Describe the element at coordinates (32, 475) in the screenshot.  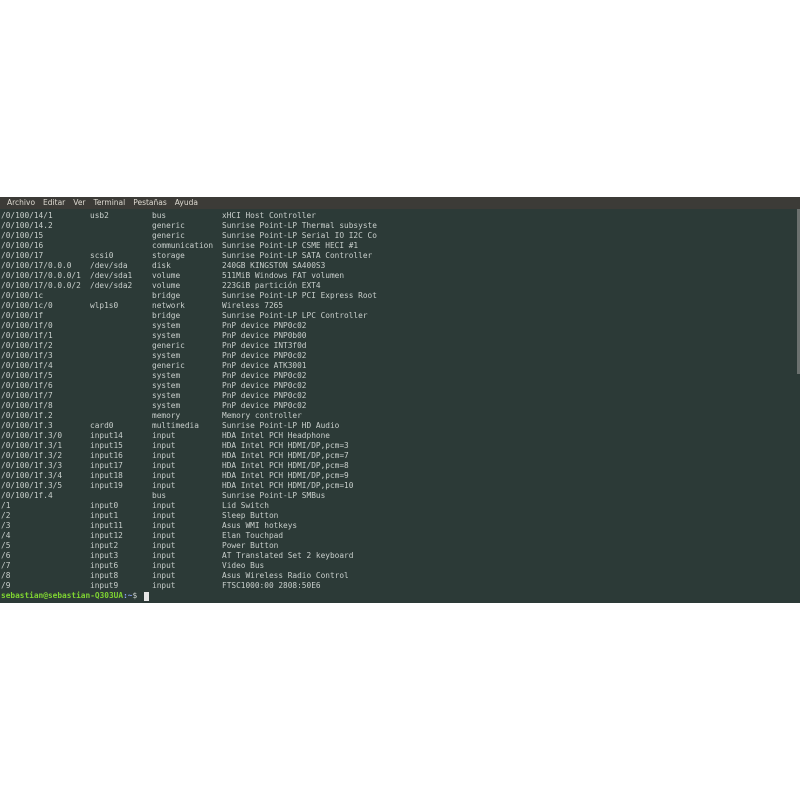
I see `hw-path: /0/100/1f.3/4` at that location.